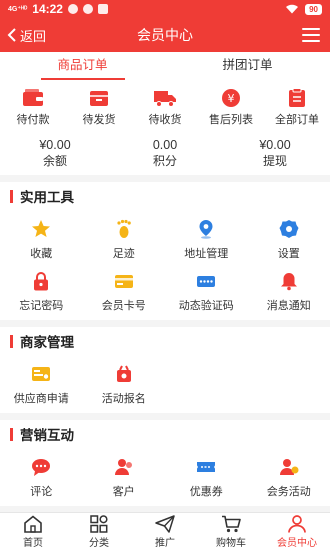 This screenshot has height=550, width=330. What do you see at coordinates (275, 153) in the screenshot?
I see `stat-withdraw: ¥0.00 提现` at bounding box center [275, 153].